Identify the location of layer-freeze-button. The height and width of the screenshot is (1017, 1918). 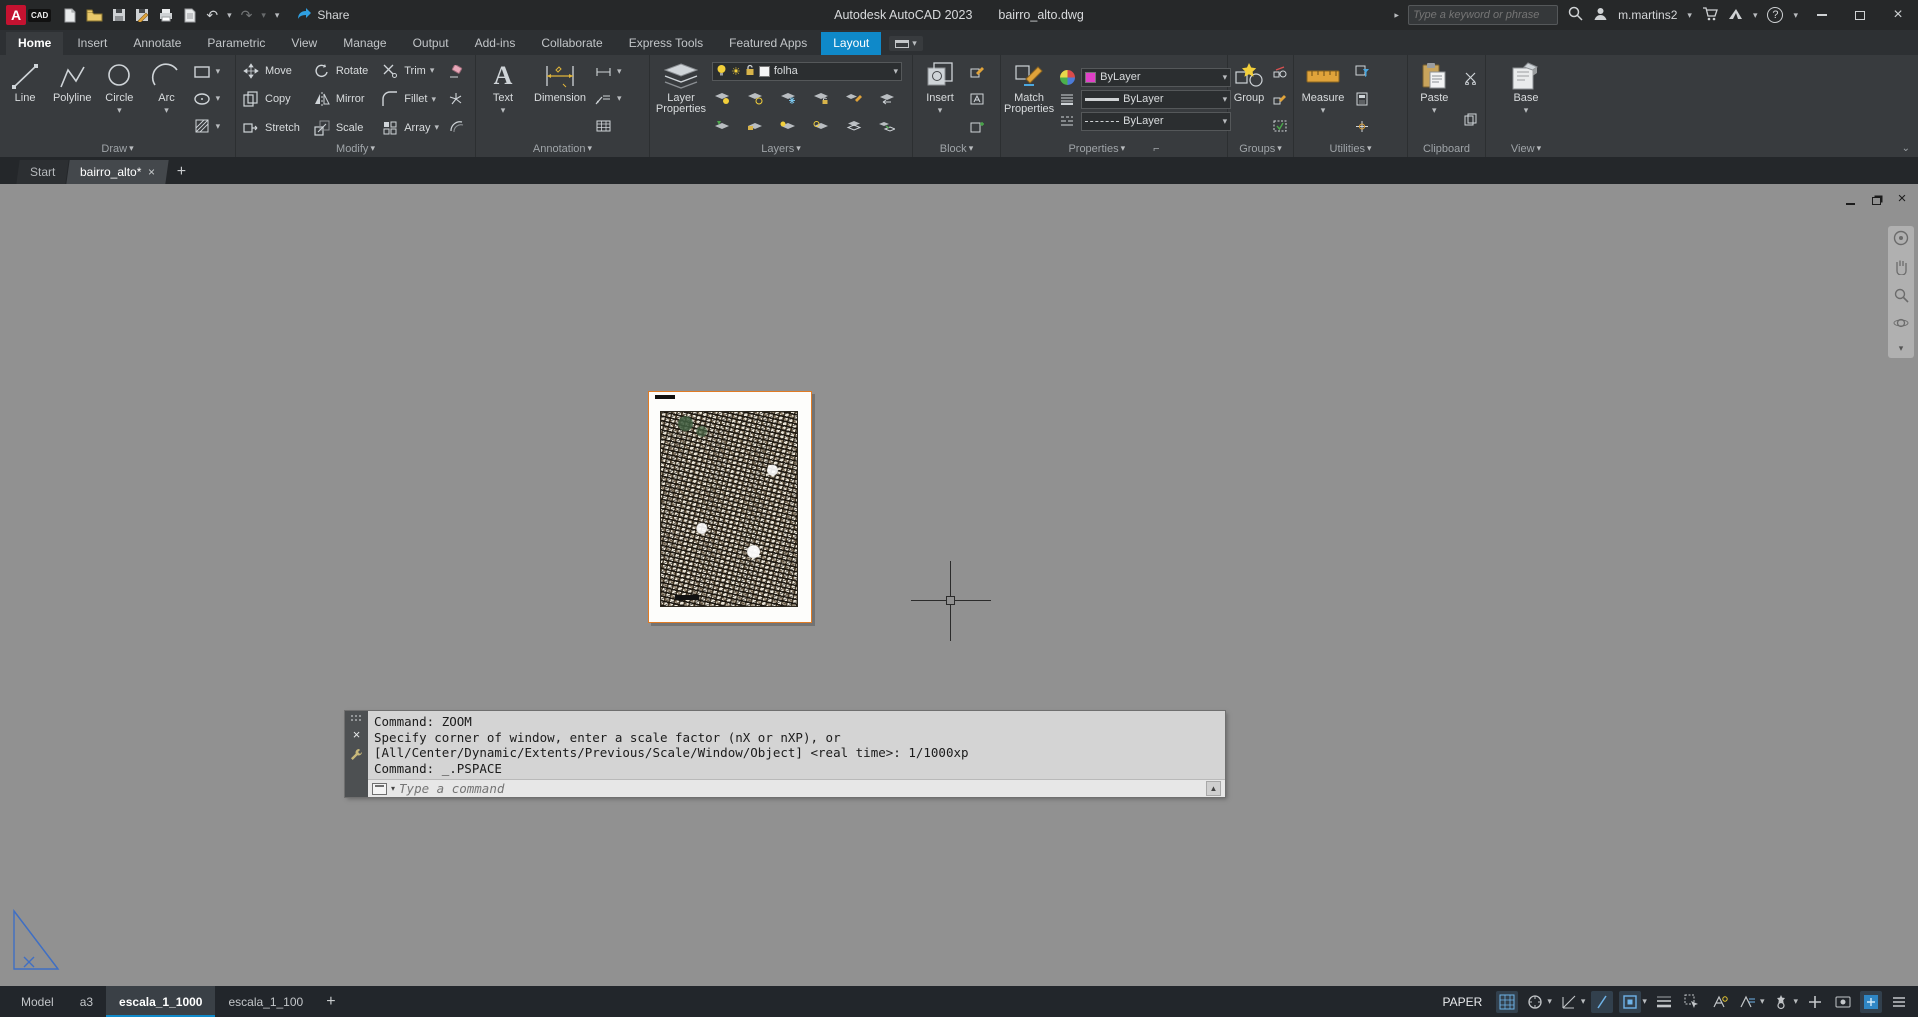
(788, 98).